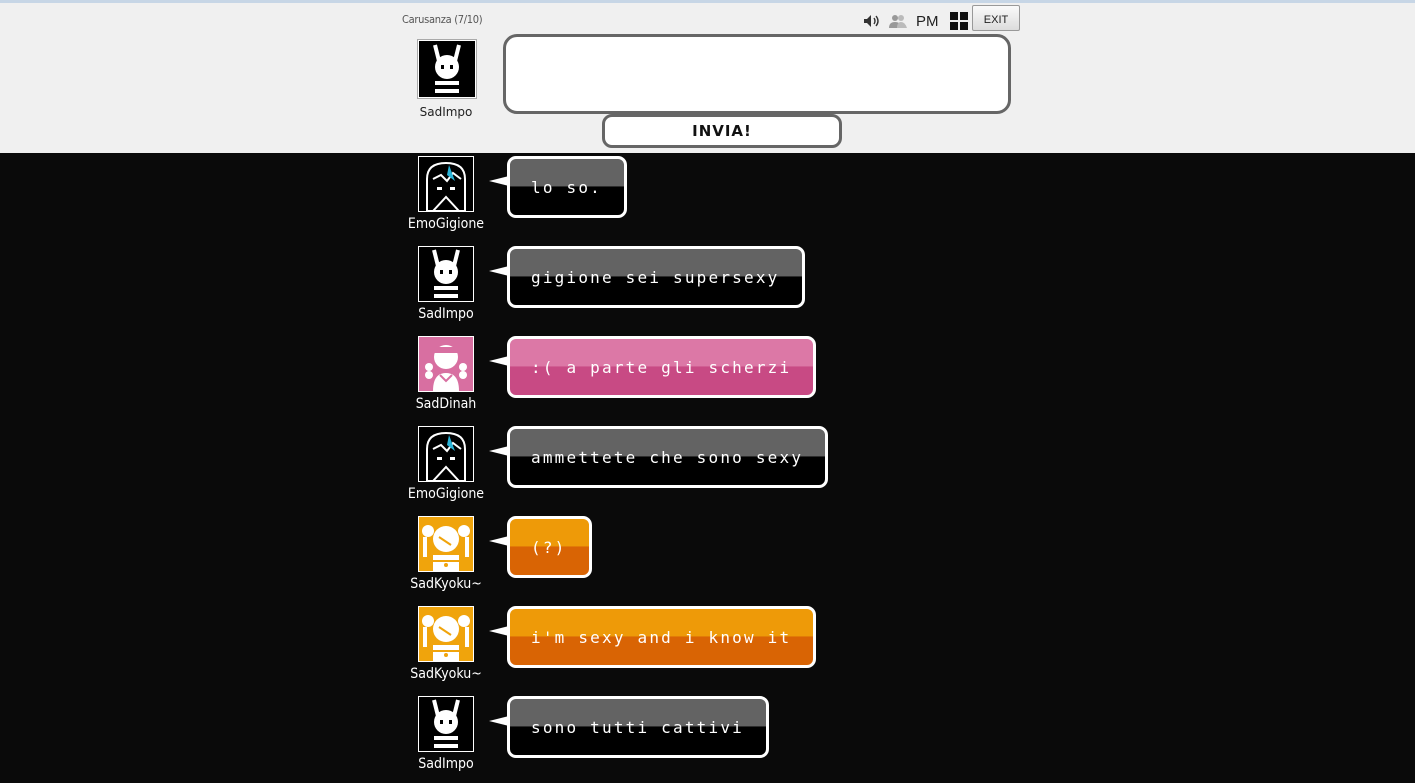  I want to click on message-bubble: (?), so click(549, 547).